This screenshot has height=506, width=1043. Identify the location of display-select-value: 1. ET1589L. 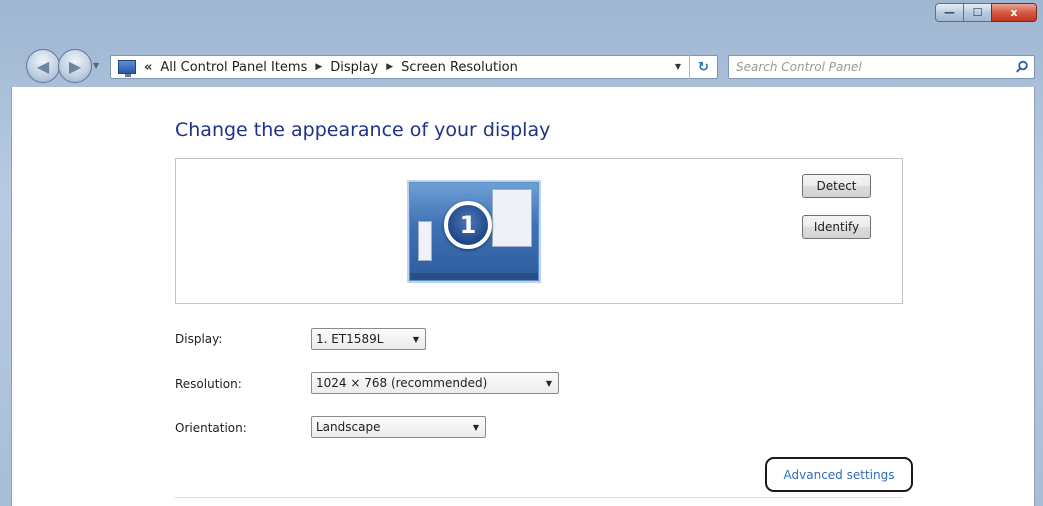
(350, 339).